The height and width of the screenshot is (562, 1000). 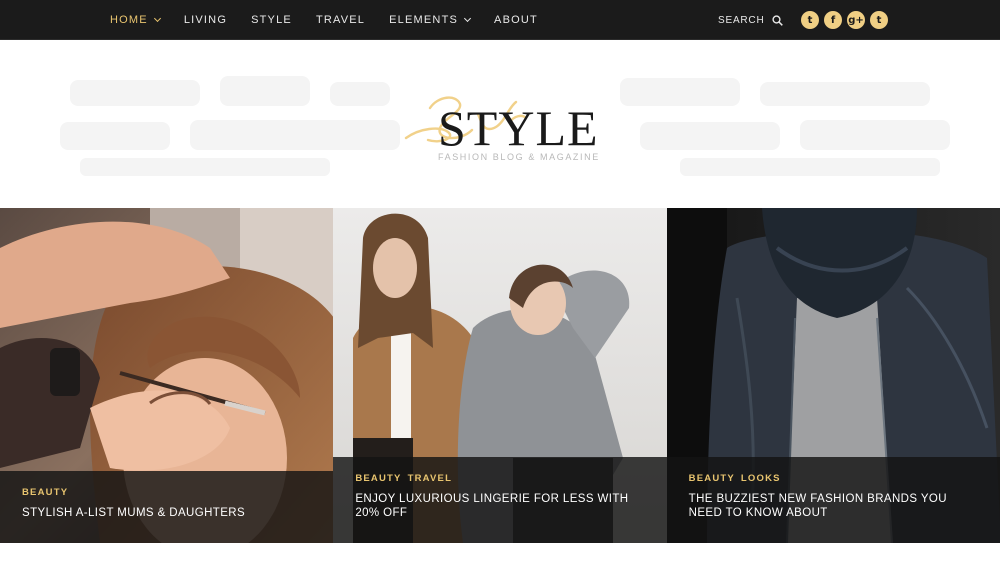 I want to click on nav-item-about: ABOUT, so click(x=516, y=20).